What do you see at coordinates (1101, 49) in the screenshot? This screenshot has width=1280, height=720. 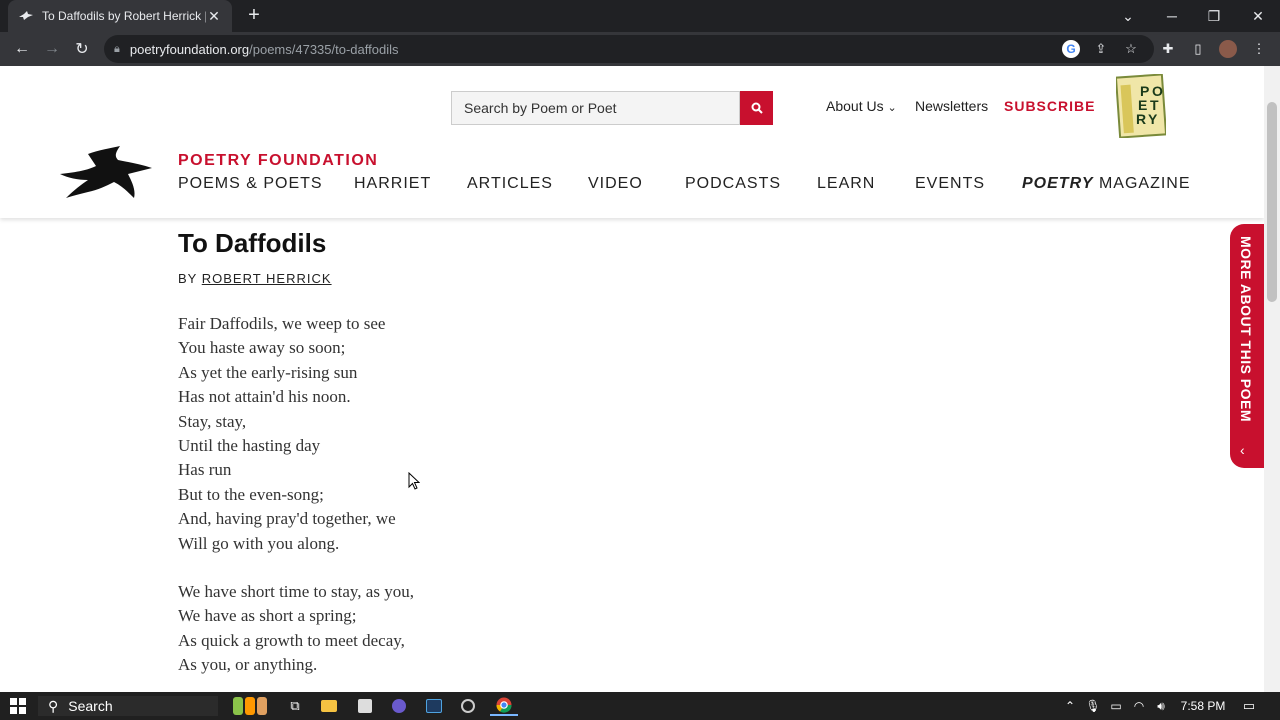 I see `share-icon: ⇪` at bounding box center [1101, 49].